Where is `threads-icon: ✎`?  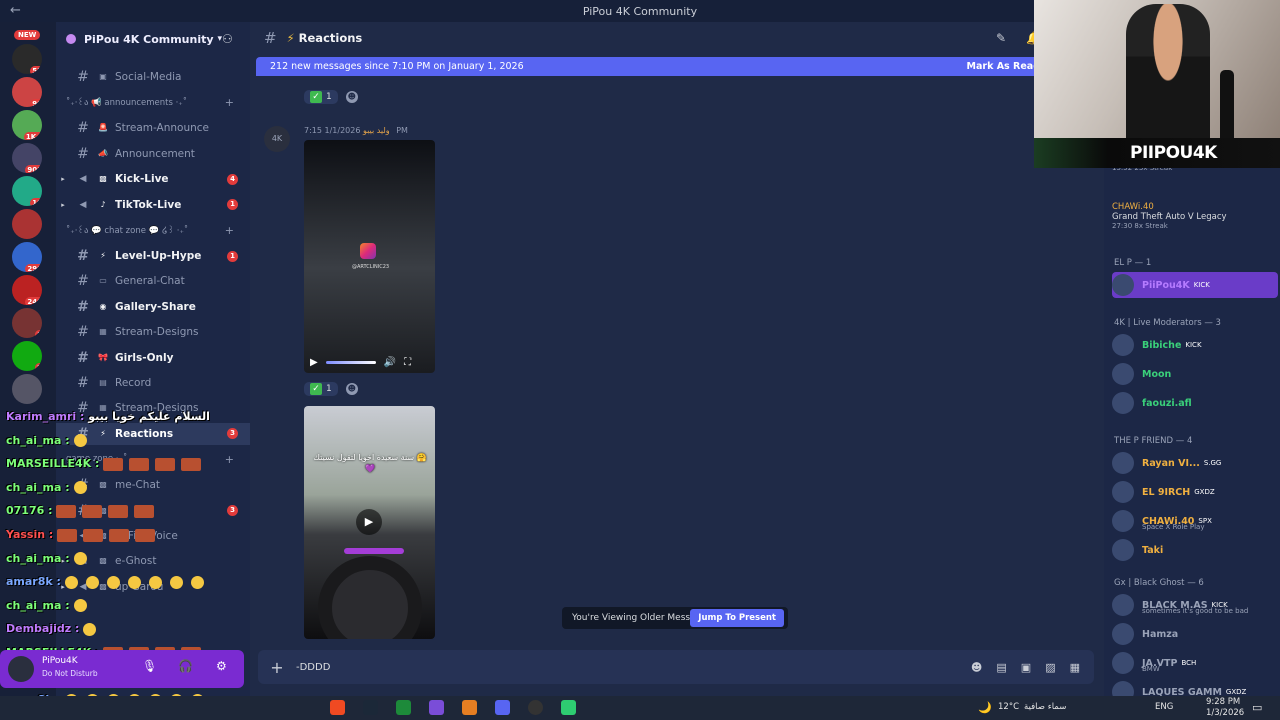 threads-icon: ✎ is located at coordinates (1001, 38).